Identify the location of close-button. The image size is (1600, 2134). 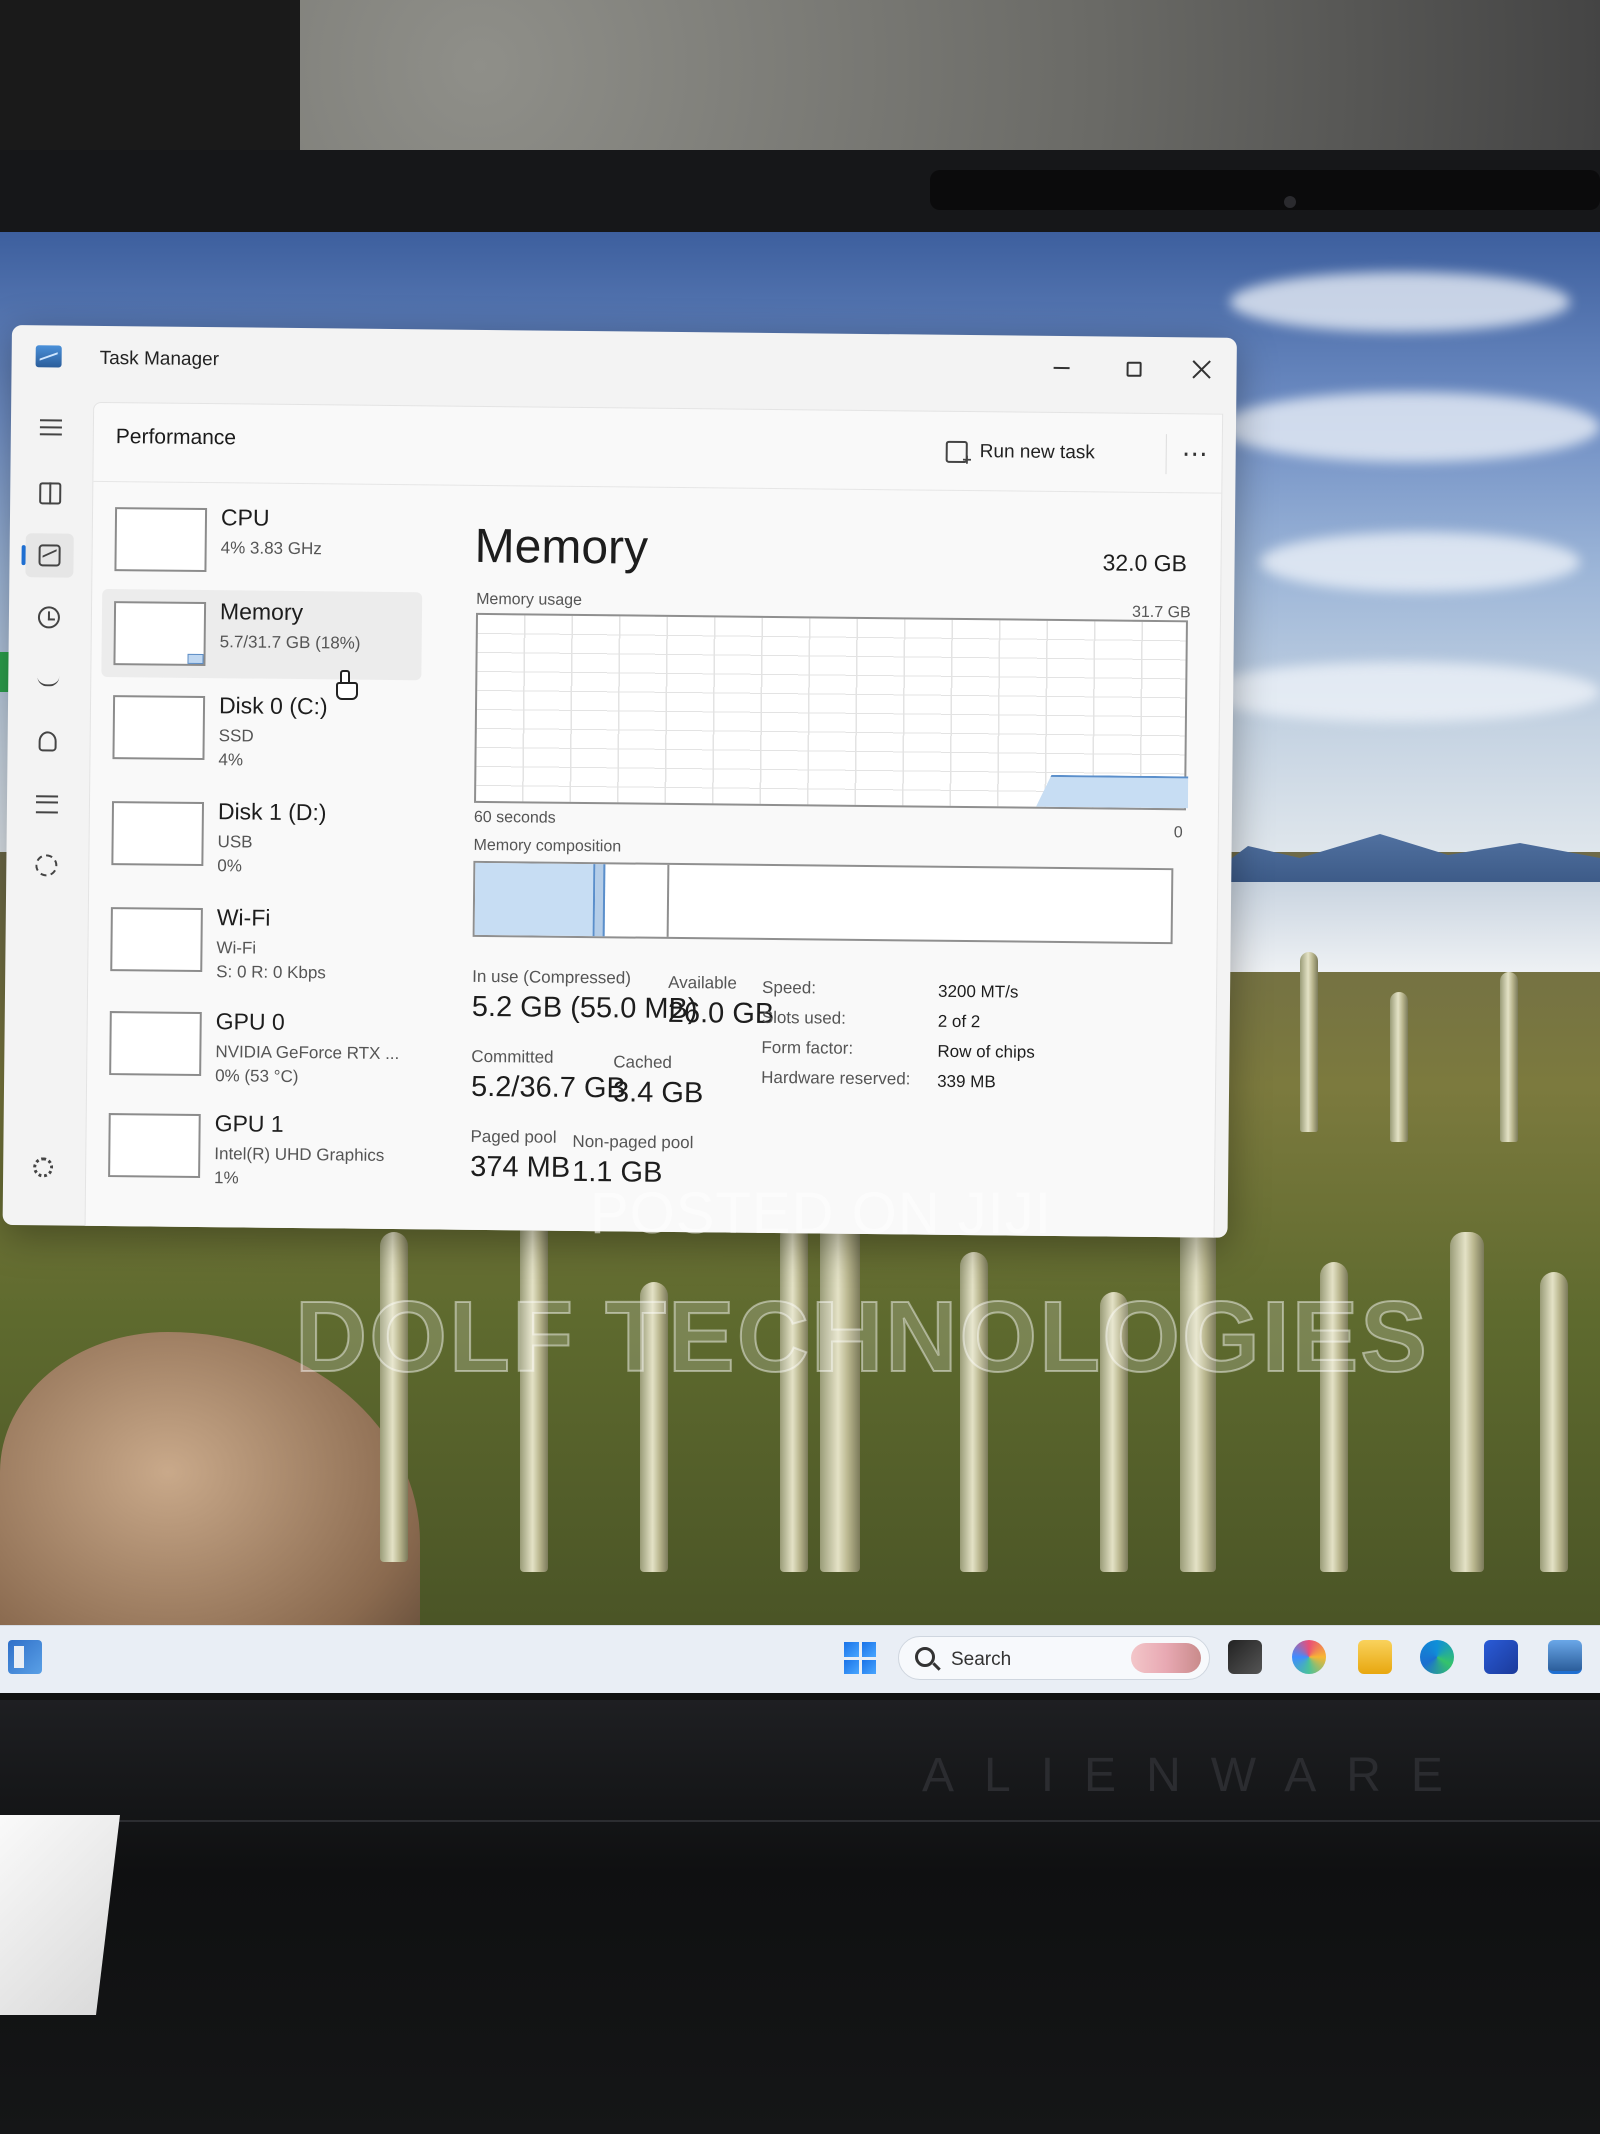
(1201, 369).